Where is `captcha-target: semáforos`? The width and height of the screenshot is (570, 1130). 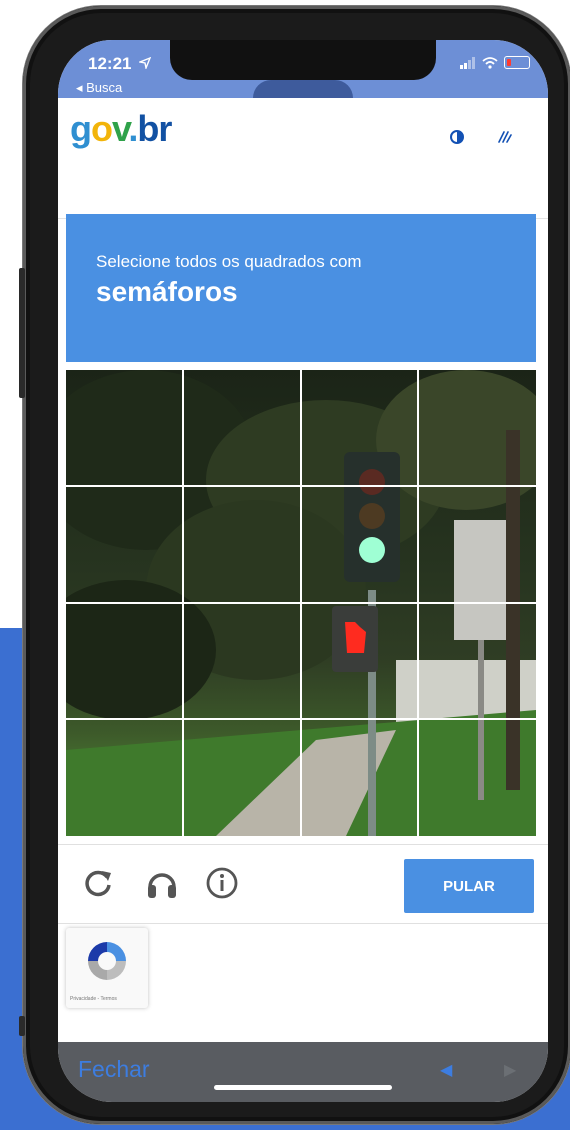
captcha-target: semáforos is located at coordinates (167, 291).